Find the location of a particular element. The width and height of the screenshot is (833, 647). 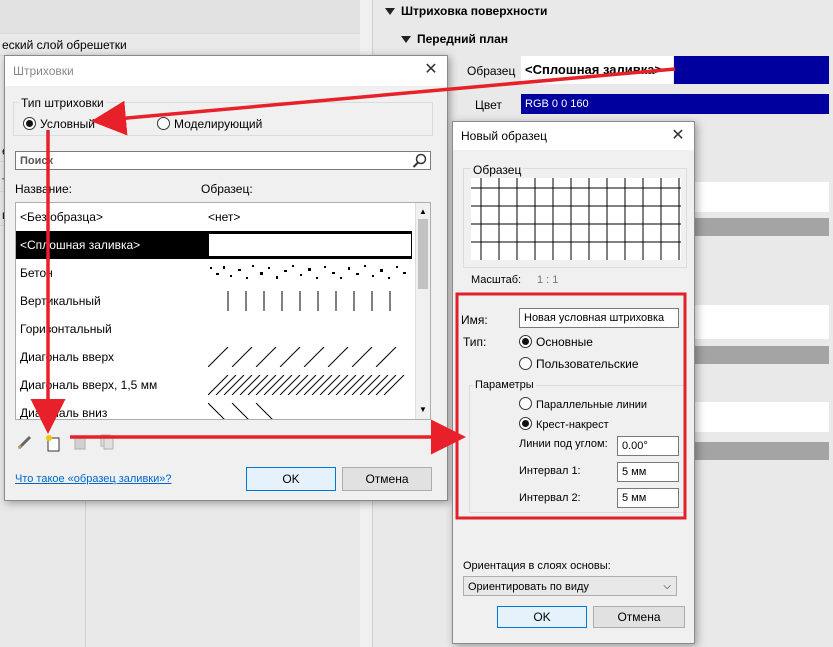

list-item: Диагональ вверх is located at coordinates (214, 357).